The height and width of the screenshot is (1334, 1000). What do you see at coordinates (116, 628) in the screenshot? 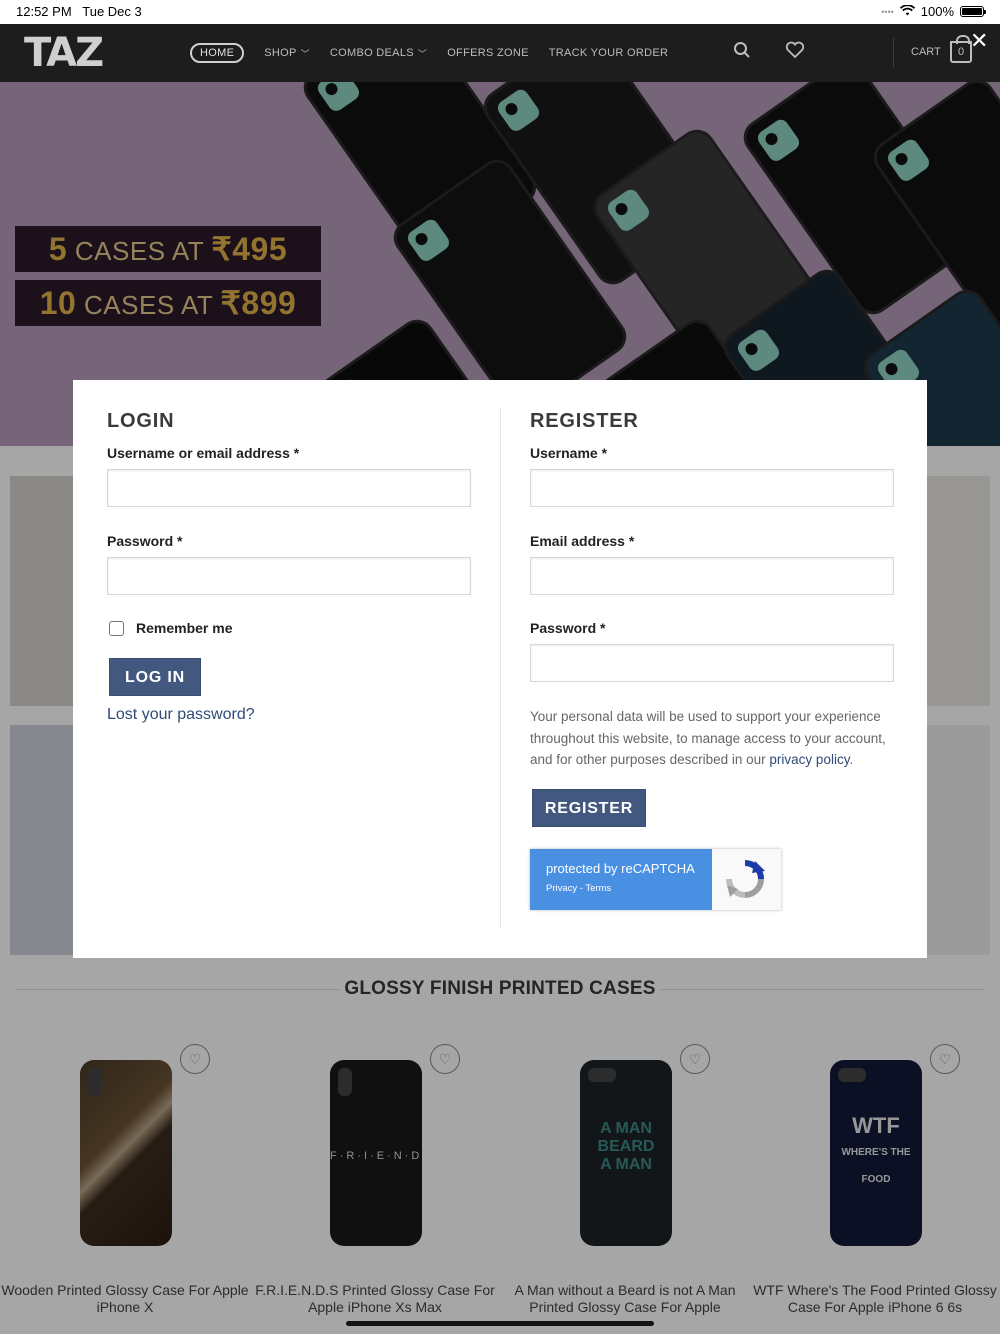
I see `remember-me-checkbox` at bounding box center [116, 628].